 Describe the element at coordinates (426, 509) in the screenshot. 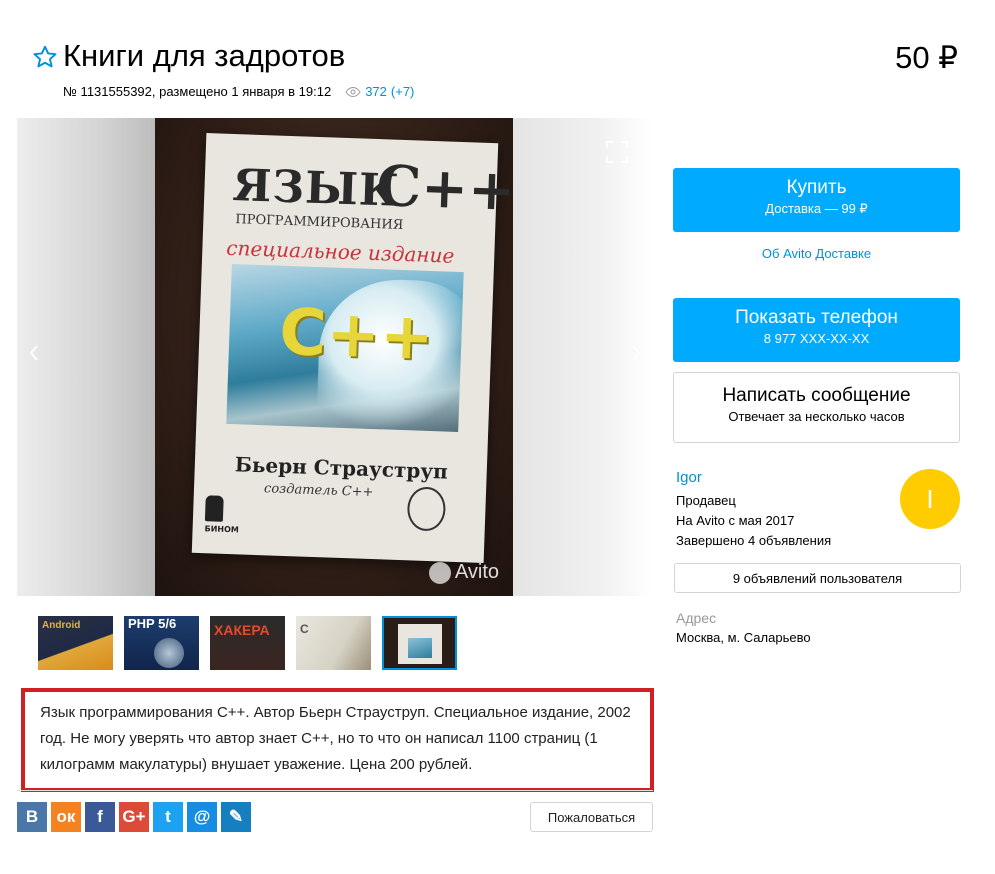

I see `seal-icon` at that location.